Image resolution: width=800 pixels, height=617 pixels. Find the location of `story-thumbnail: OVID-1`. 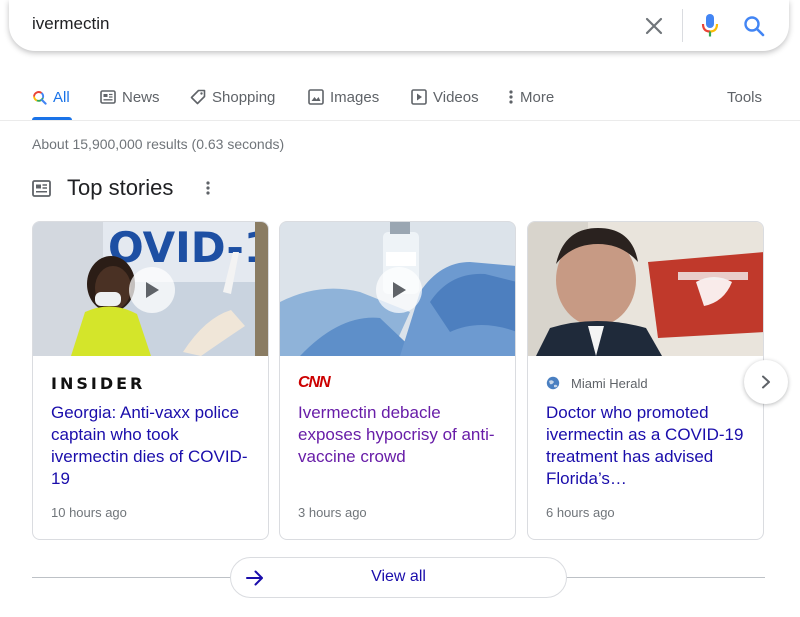

story-thumbnail: OVID-1 is located at coordinates (151, 289).